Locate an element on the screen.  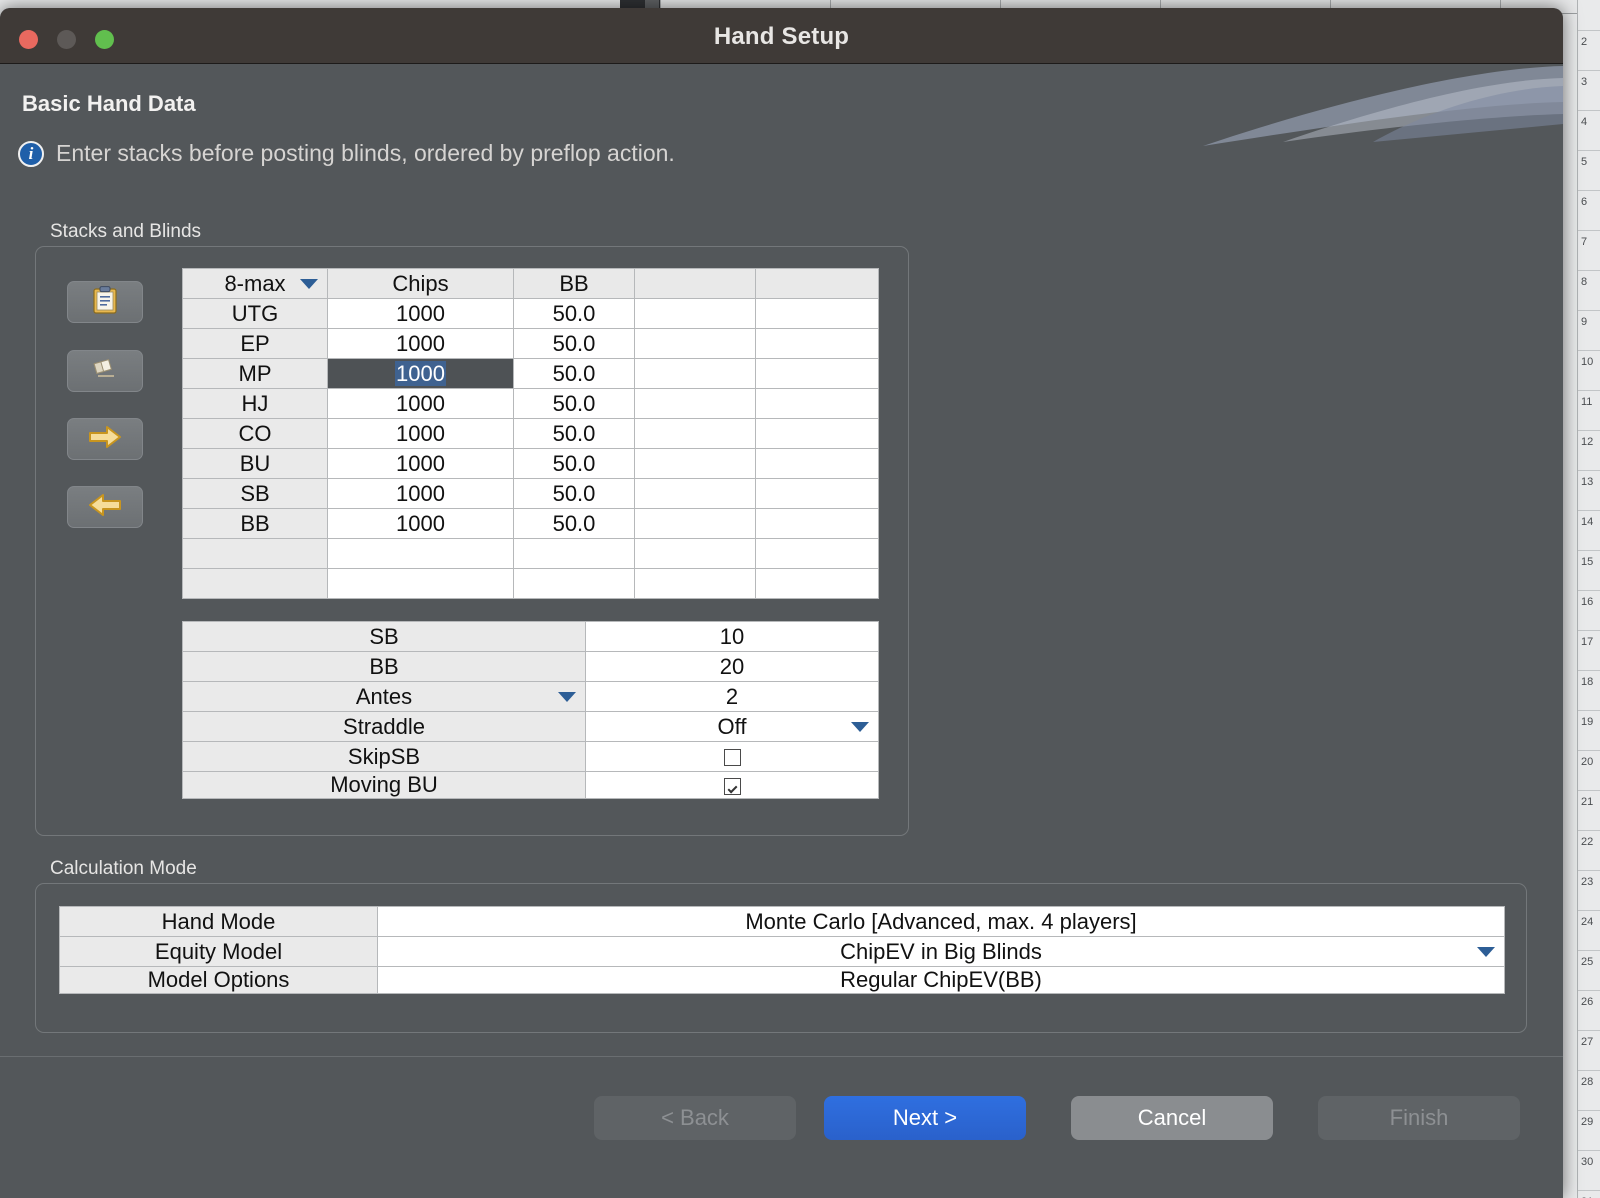
back-button: < Back is located at coordinates (695, 1118).